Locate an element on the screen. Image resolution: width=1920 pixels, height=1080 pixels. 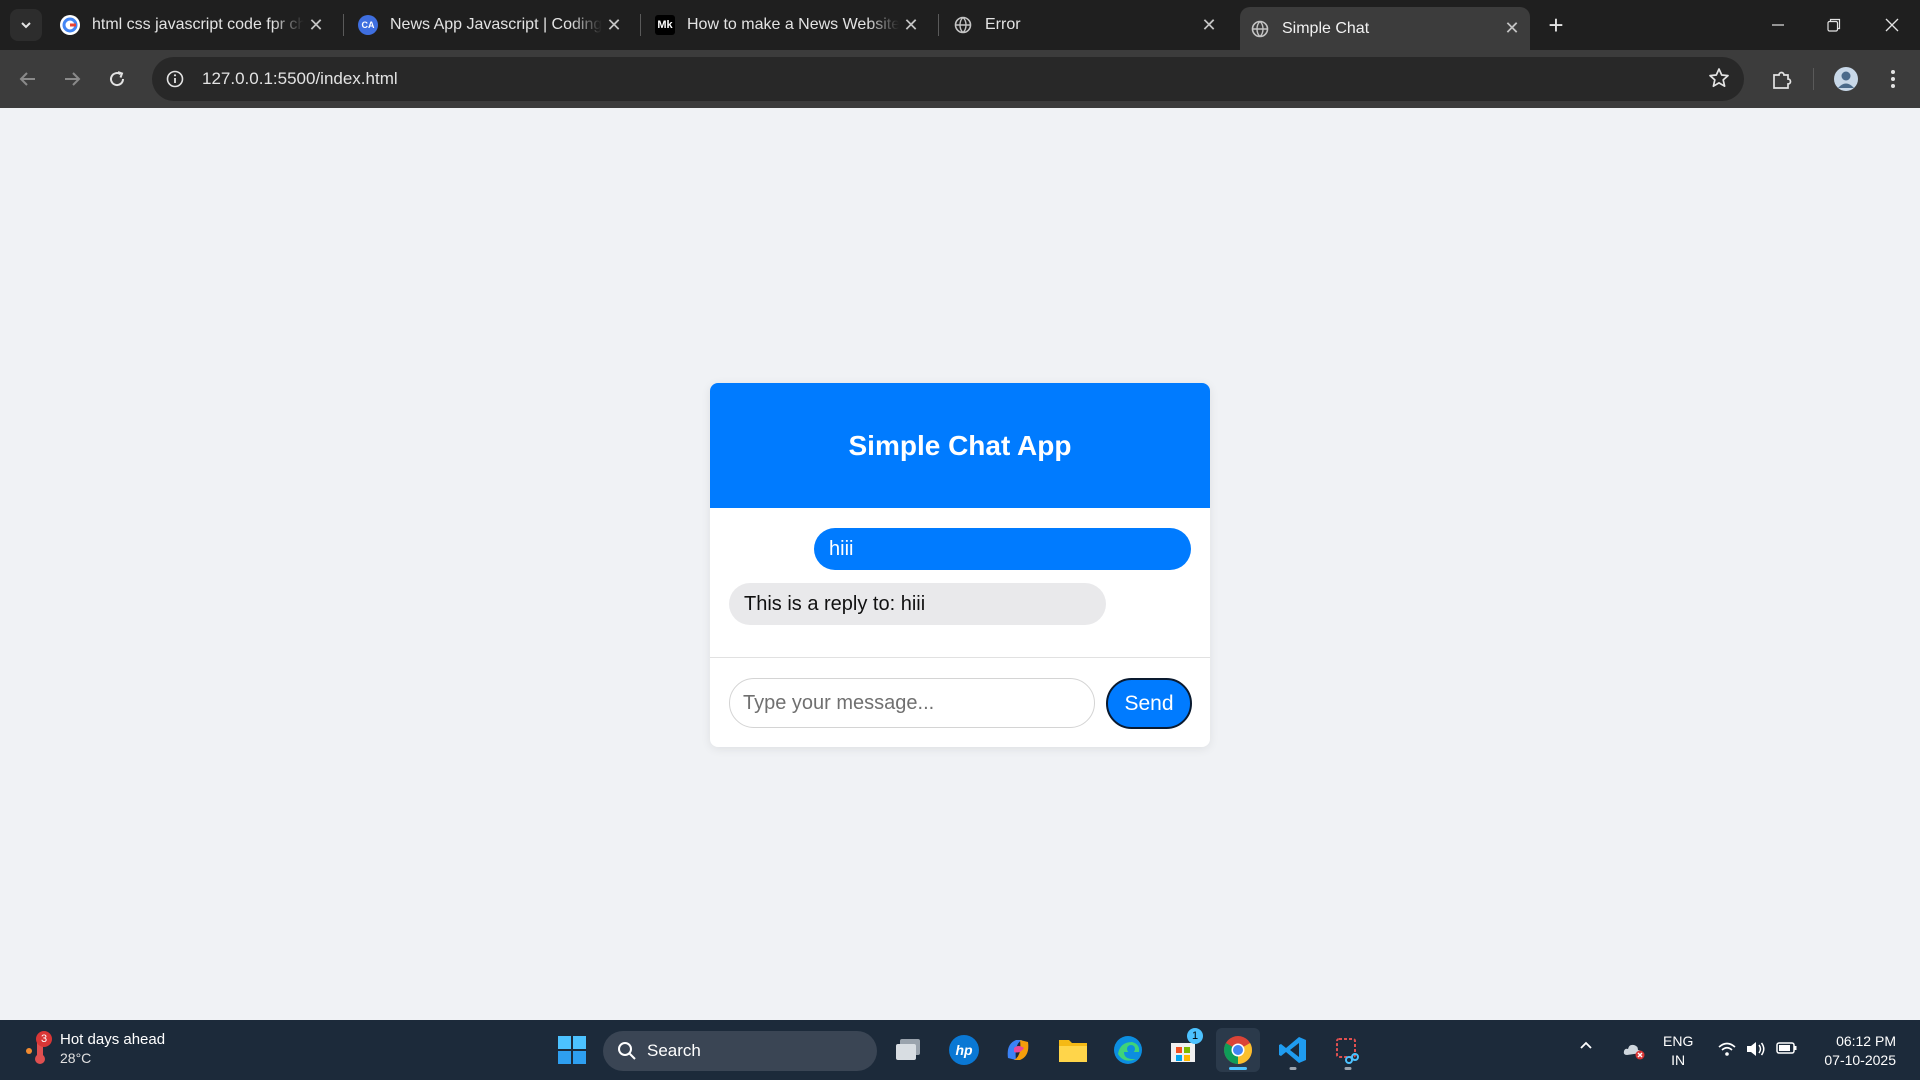
system-clock: 06:12 PM 07-10-2025 is located at coordinates (1860, 1051).